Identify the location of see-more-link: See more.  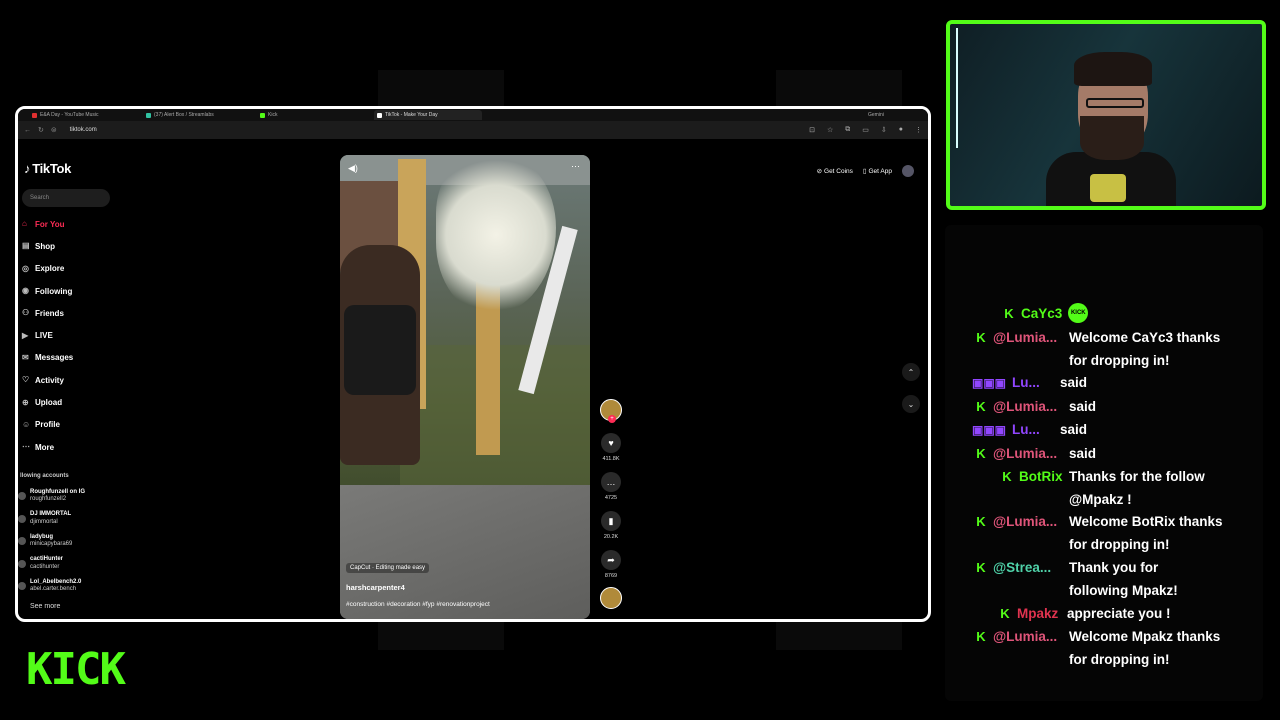
(45, 606).